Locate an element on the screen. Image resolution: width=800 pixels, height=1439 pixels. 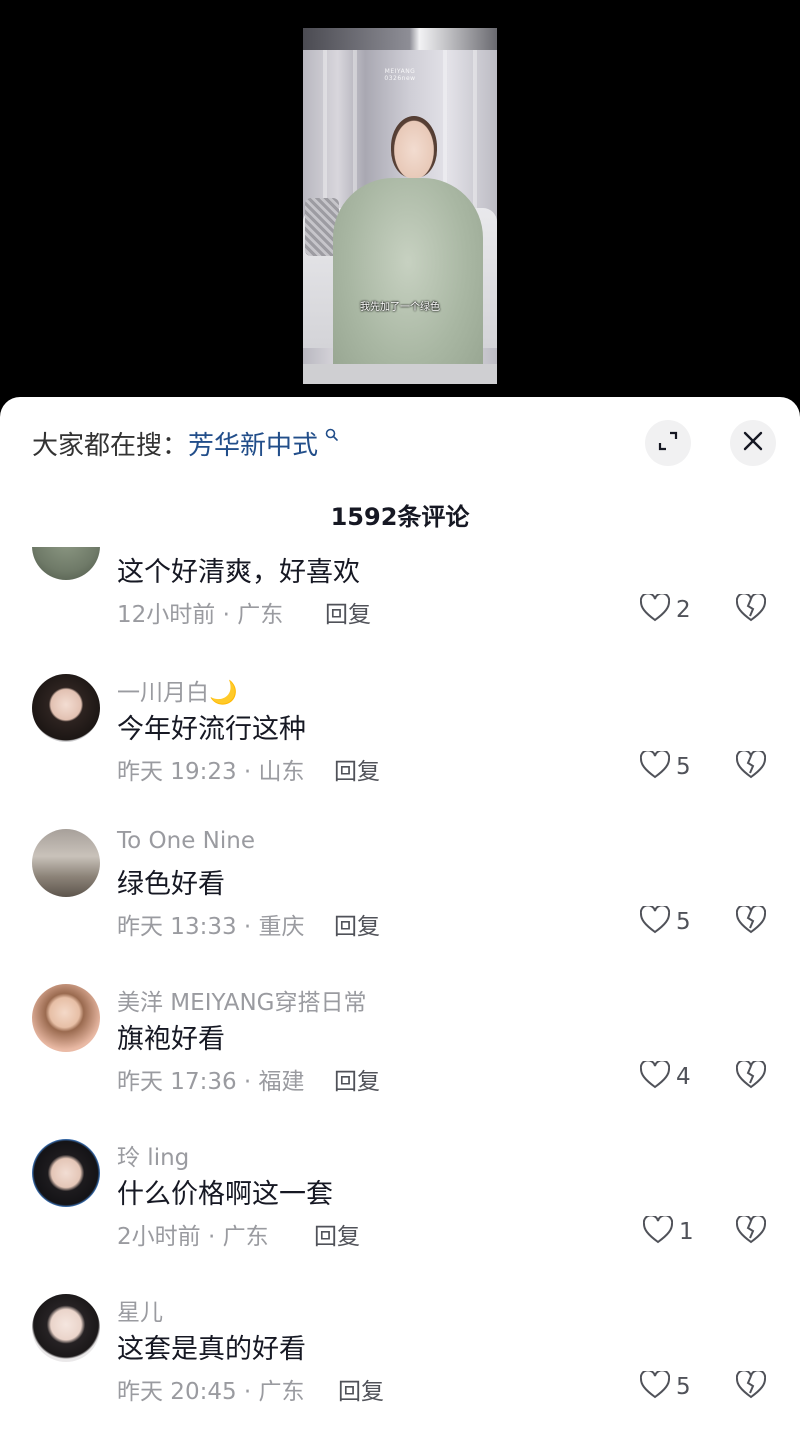
search-keyword: 芳华新中式 is located at coordinates (253, 446).